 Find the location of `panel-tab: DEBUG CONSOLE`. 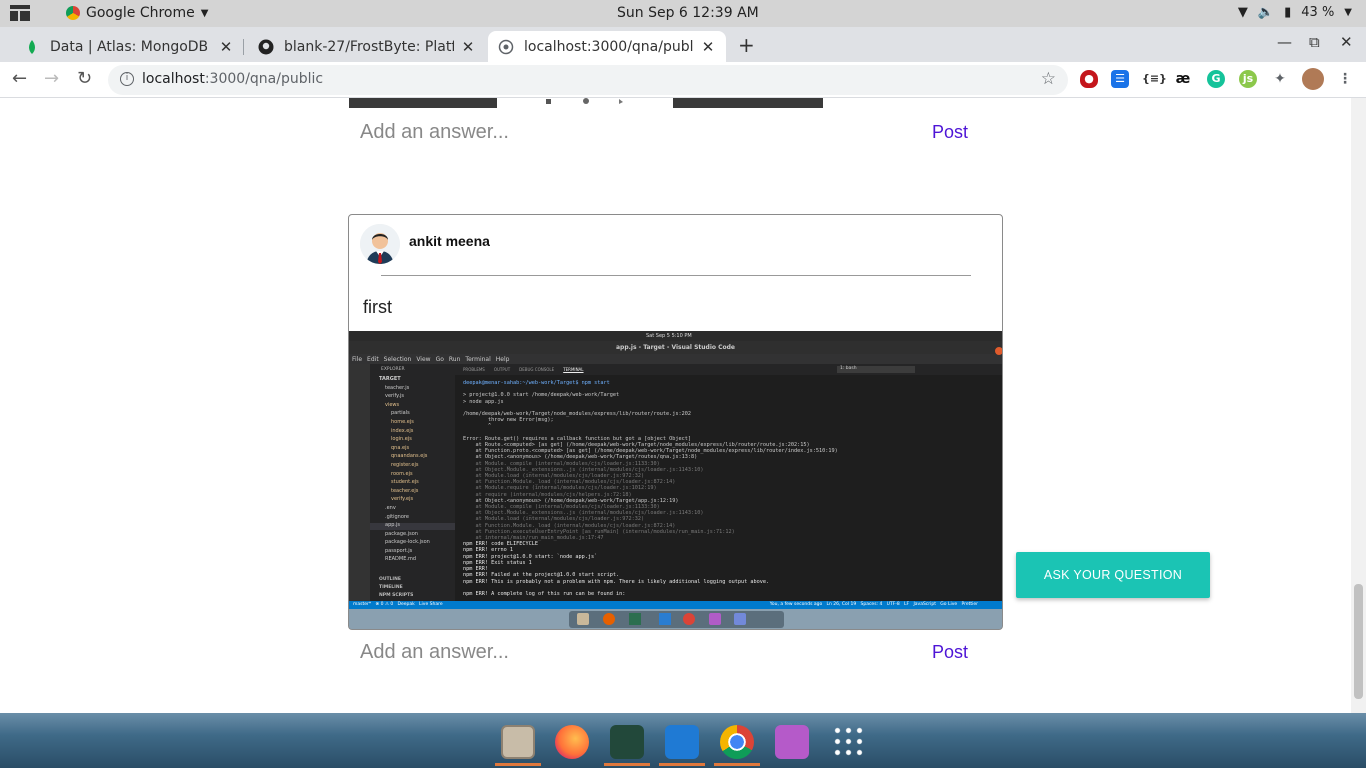

panel-tab: DEBUG CONSOLE is located at coordinates (537, 369).